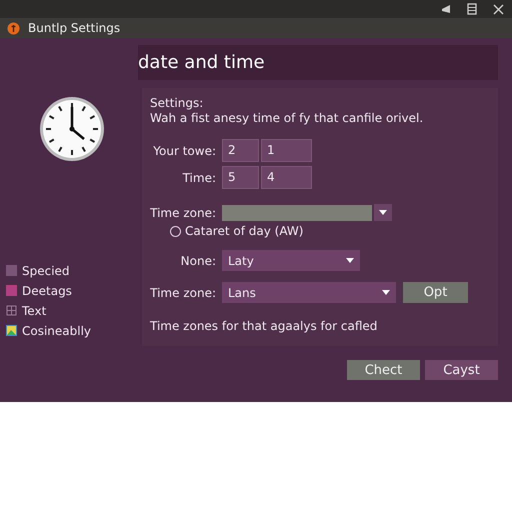  Describe the element at coordinates (291, 260) in the screenshot. I see `dropdown: Laty` at that location.